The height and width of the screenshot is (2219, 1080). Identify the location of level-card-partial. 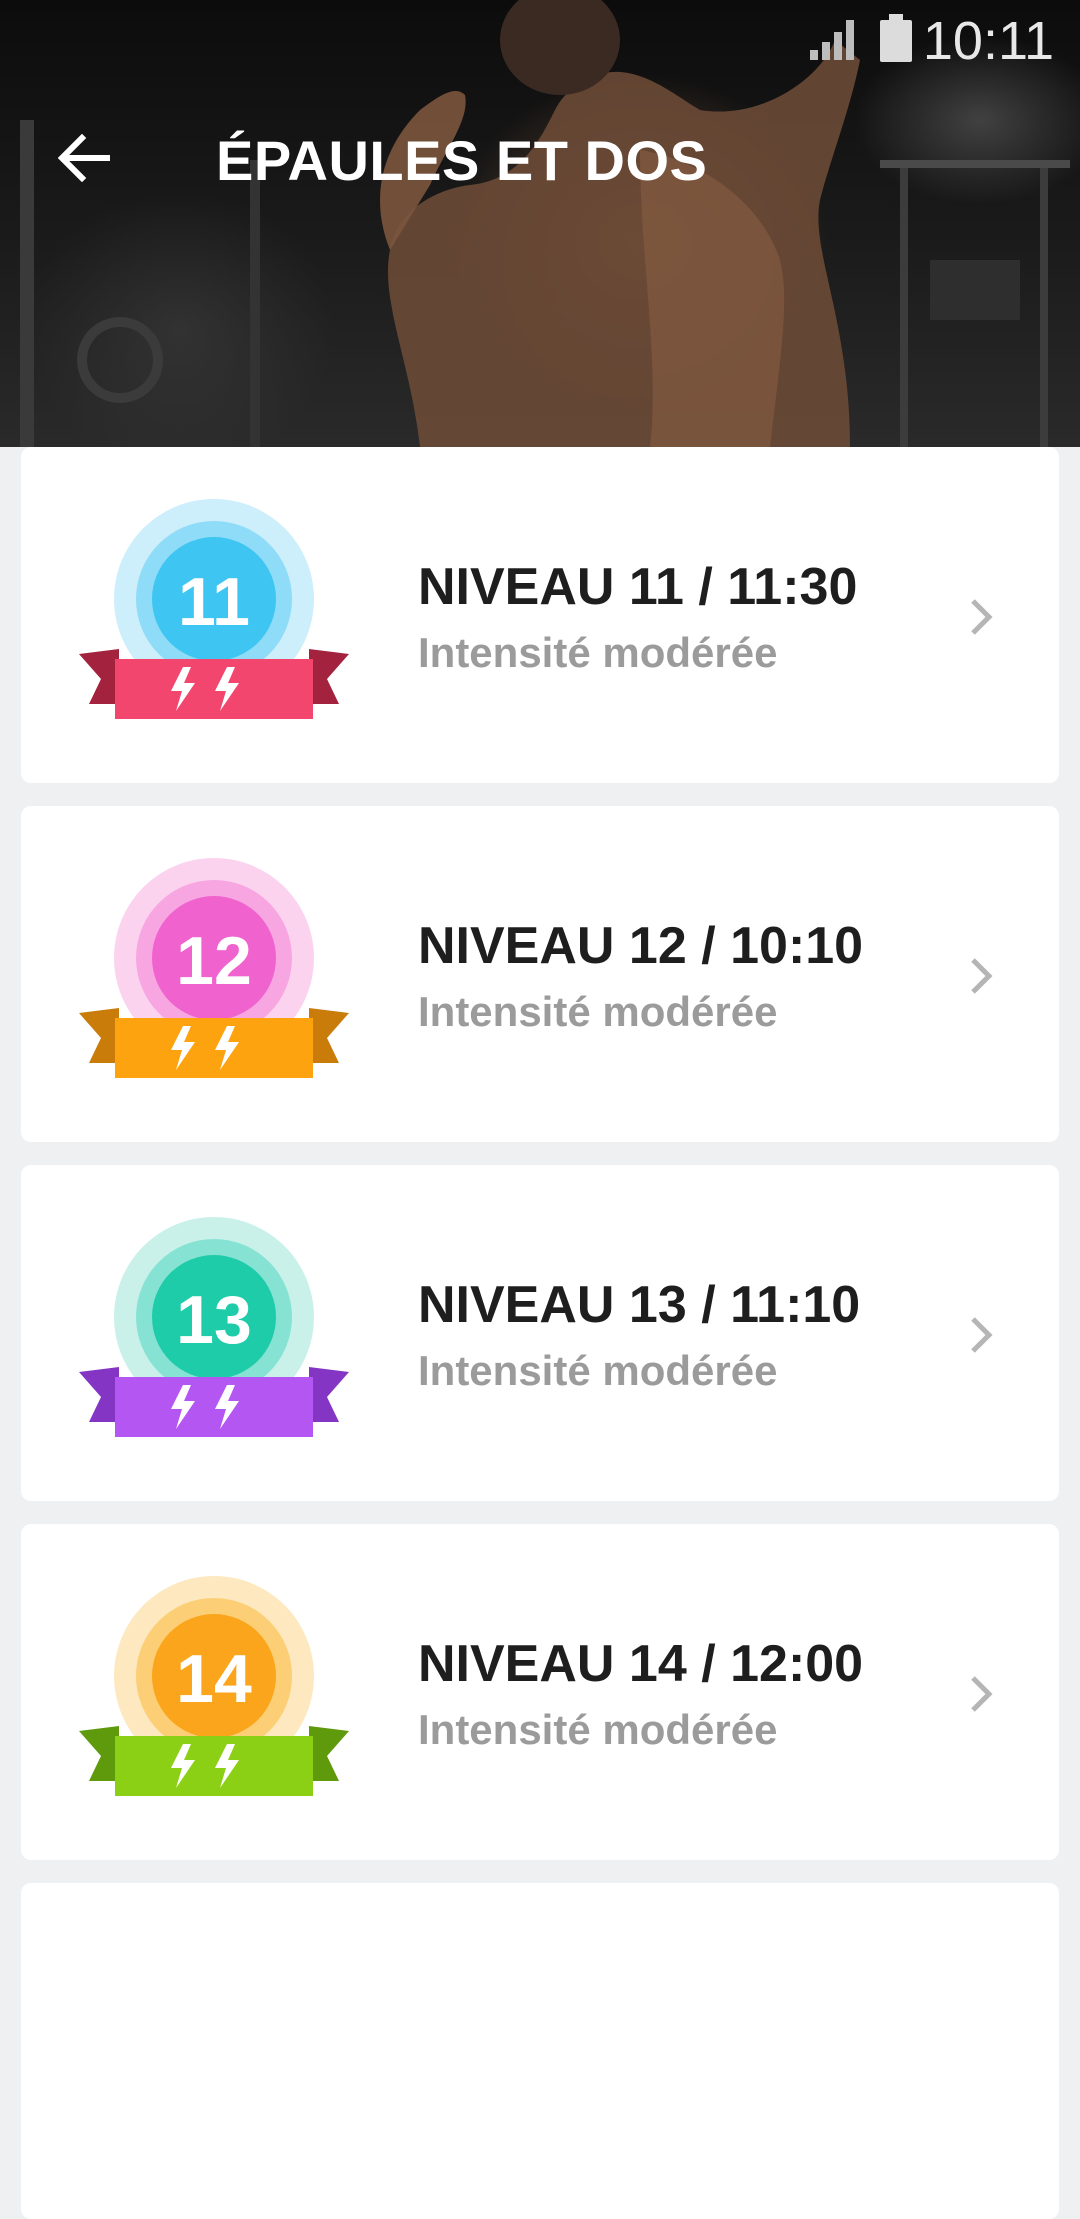
(540, 2051).